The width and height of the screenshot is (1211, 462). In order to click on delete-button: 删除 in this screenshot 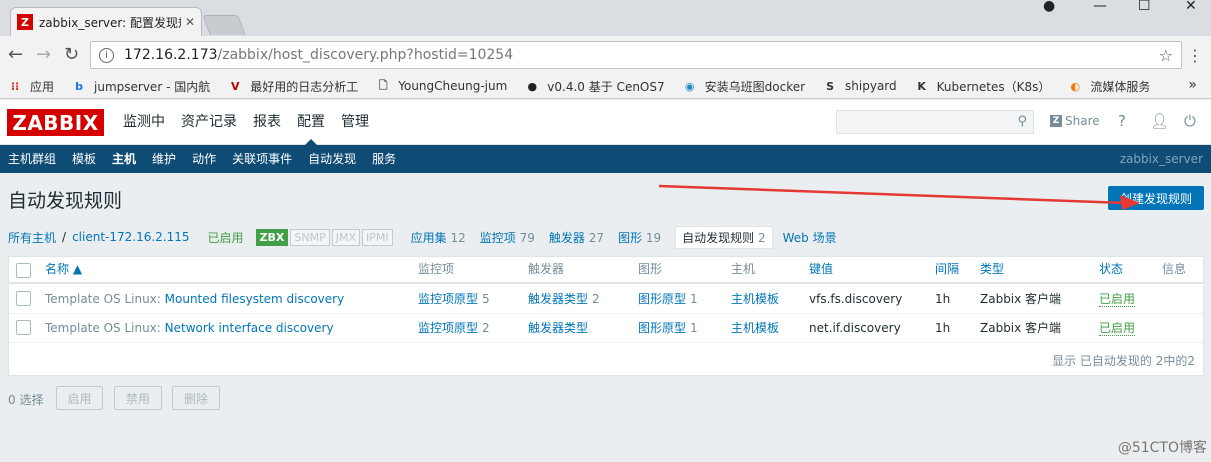, I will do `click(196, 398)`.